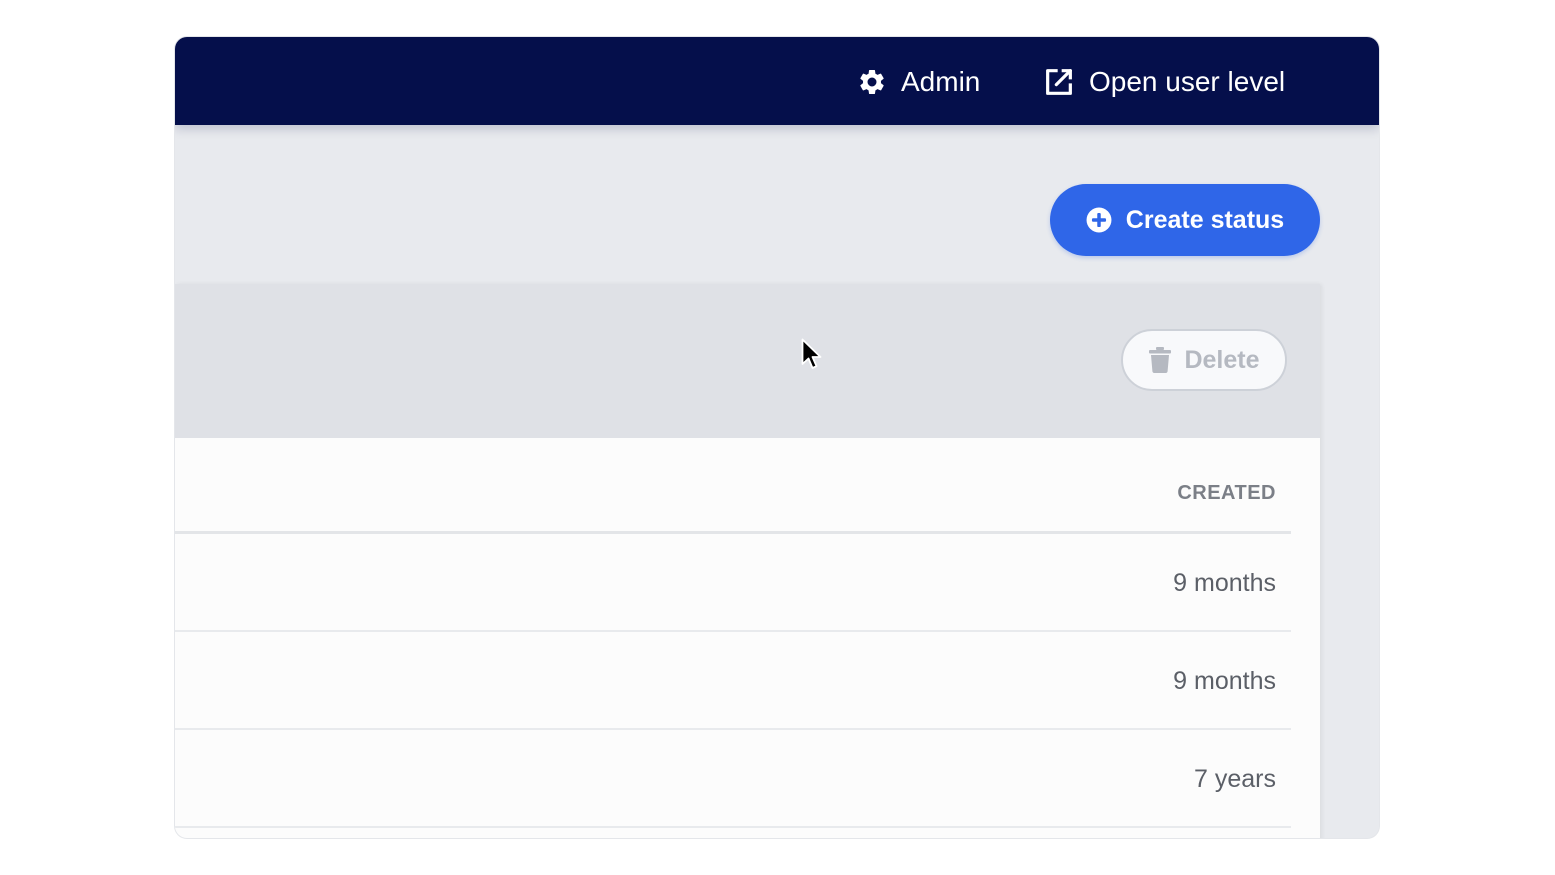 Image resolution: width=1555 pixels, height=875 pixels. Describe the element at coordinates (1222, 359) in the screenshot. I see `delete-label: Delete` at that location.